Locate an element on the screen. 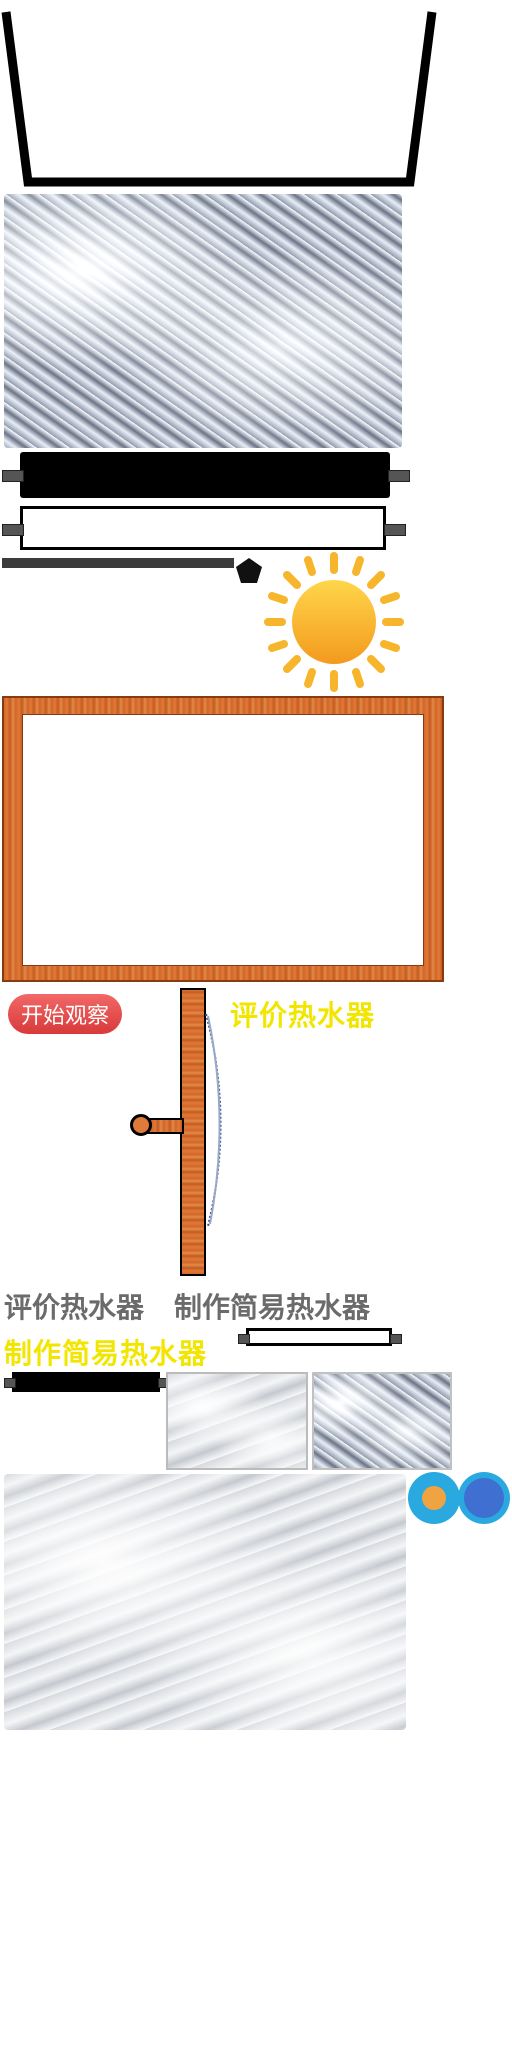  foil-sheet-large is located at coordinates (203, 321).